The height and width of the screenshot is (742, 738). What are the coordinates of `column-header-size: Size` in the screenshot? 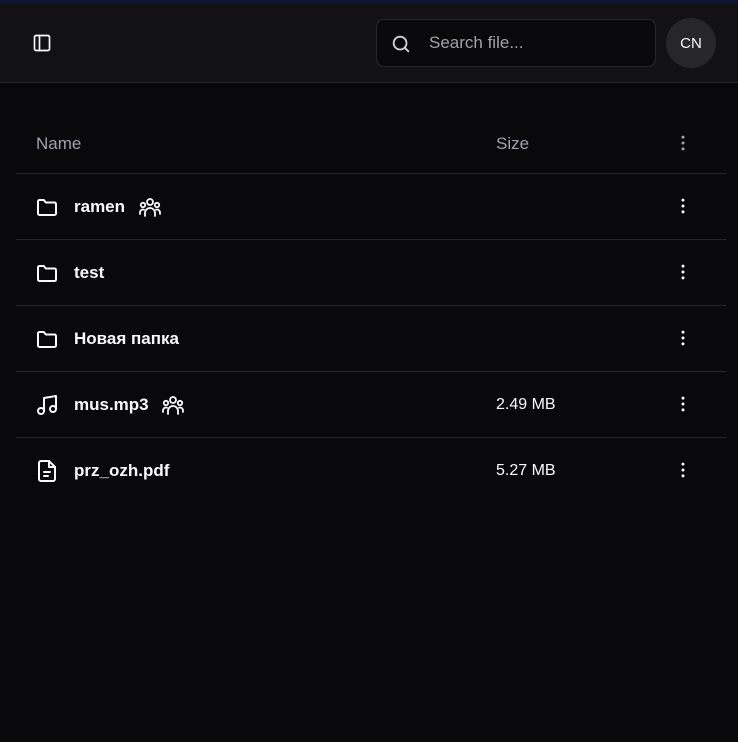 It's located at (512, 144).